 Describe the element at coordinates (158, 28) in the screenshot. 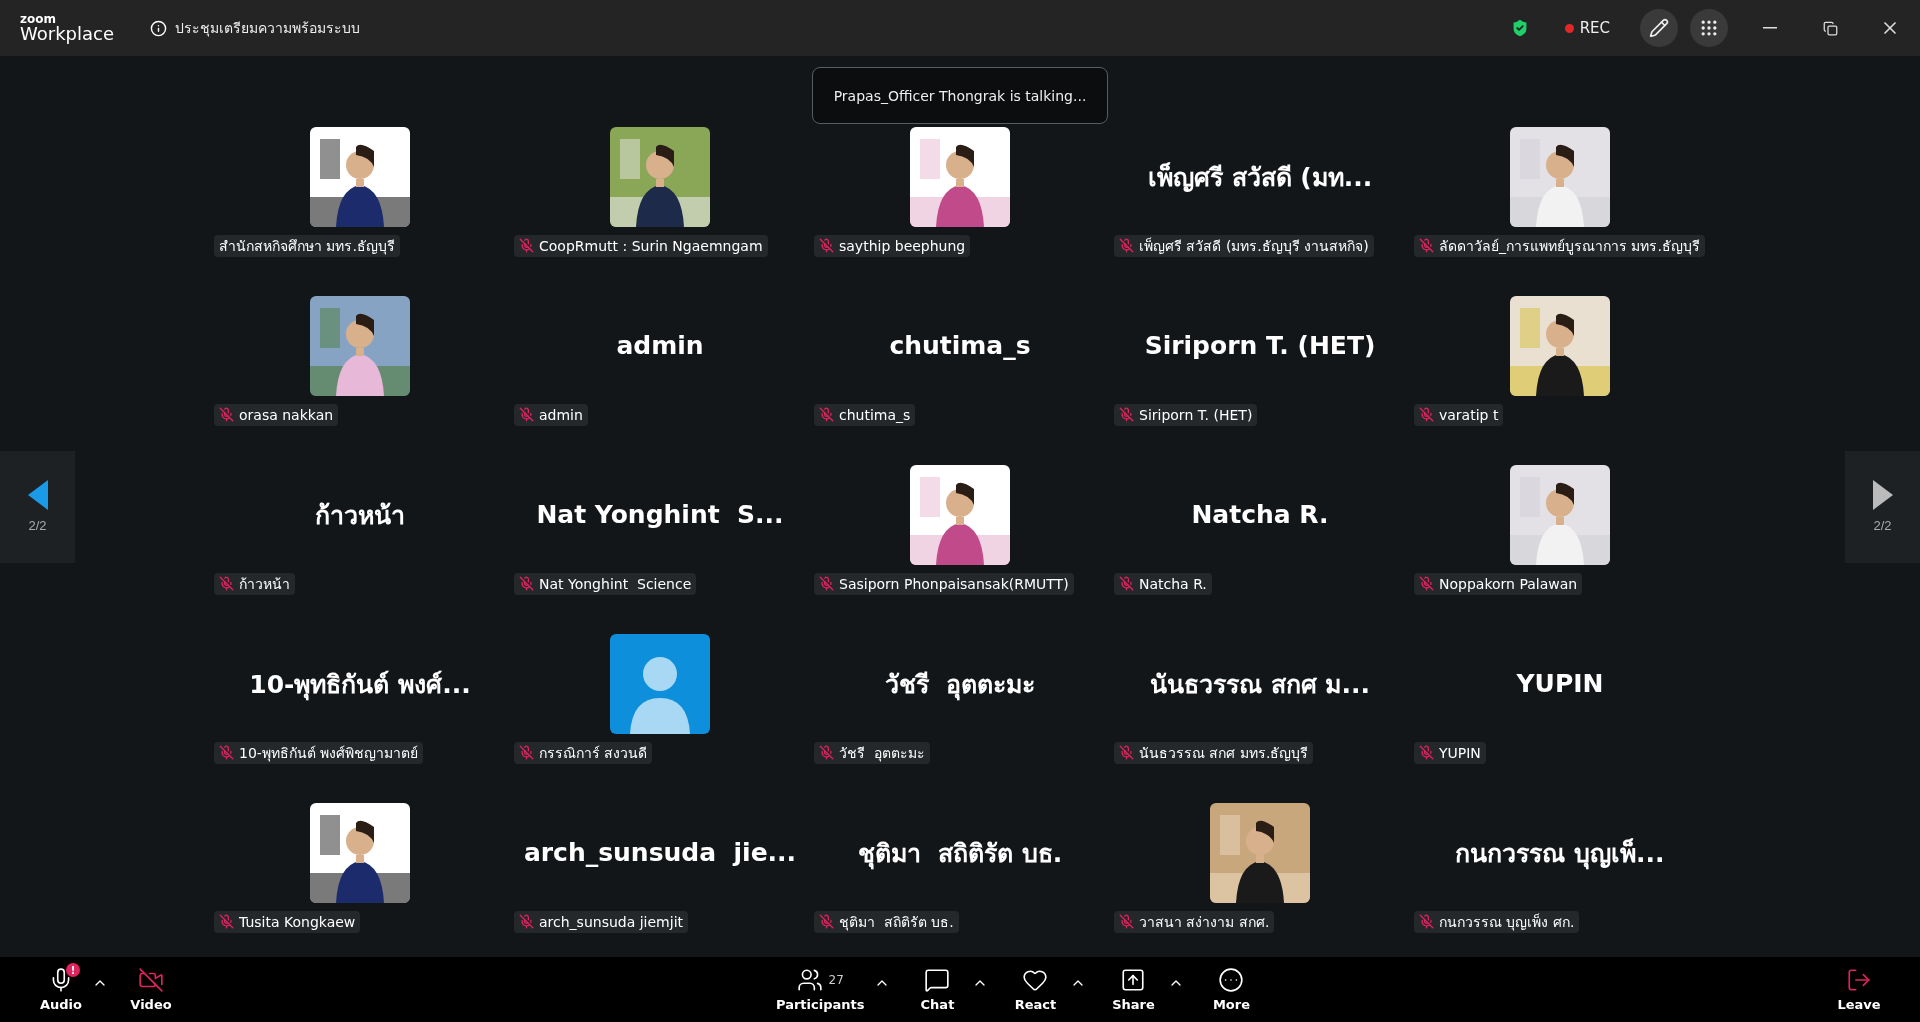

I see `info-icon` at that location.